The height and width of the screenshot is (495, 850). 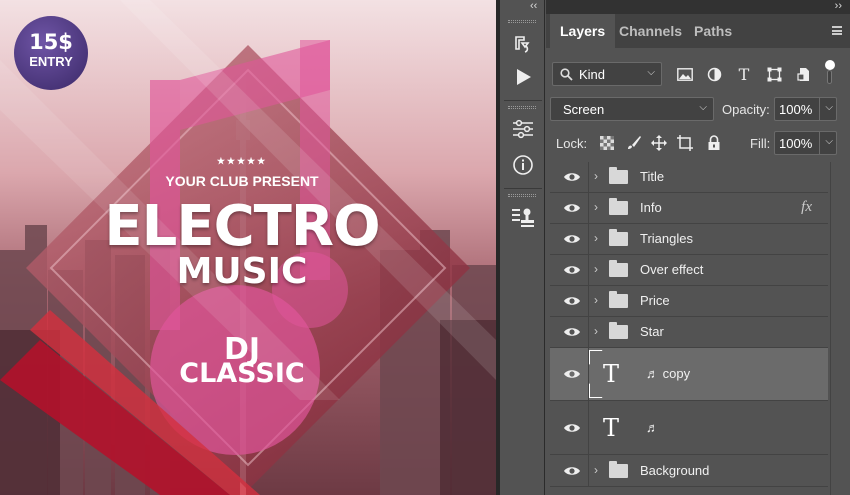 What do you see at coordinates (672, 269) in the screenshot?
I see `layer-name: Over effect` at bounding box center [672, 269].